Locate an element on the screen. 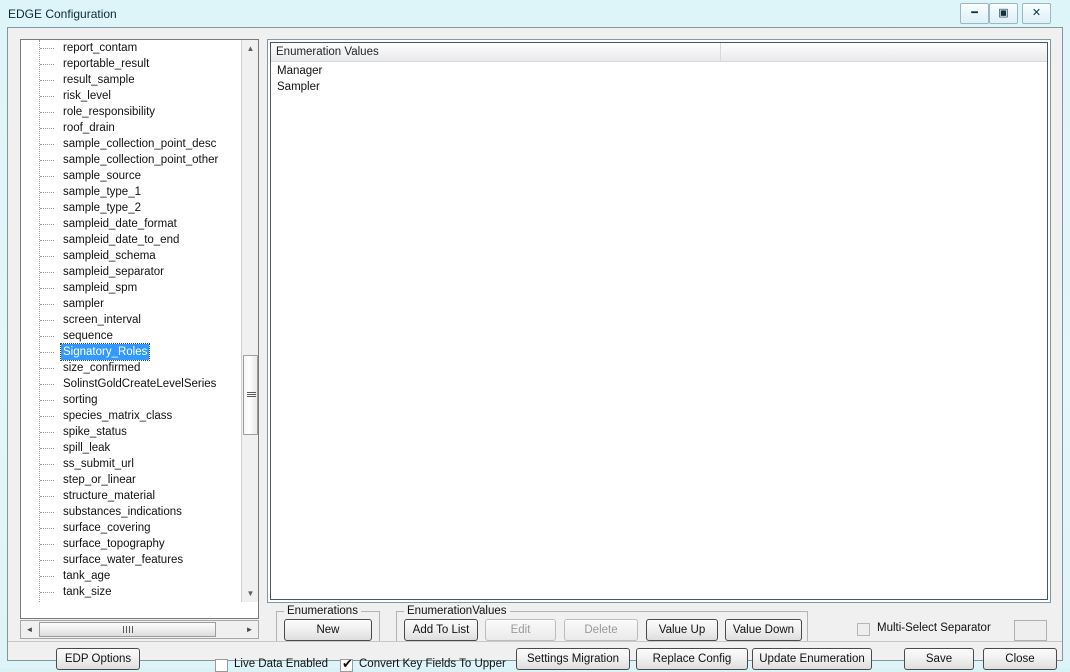 The width and height of the screenshot is (1070, 672). tree-item-label: surface_water_features is located at coordinates (123, 560).